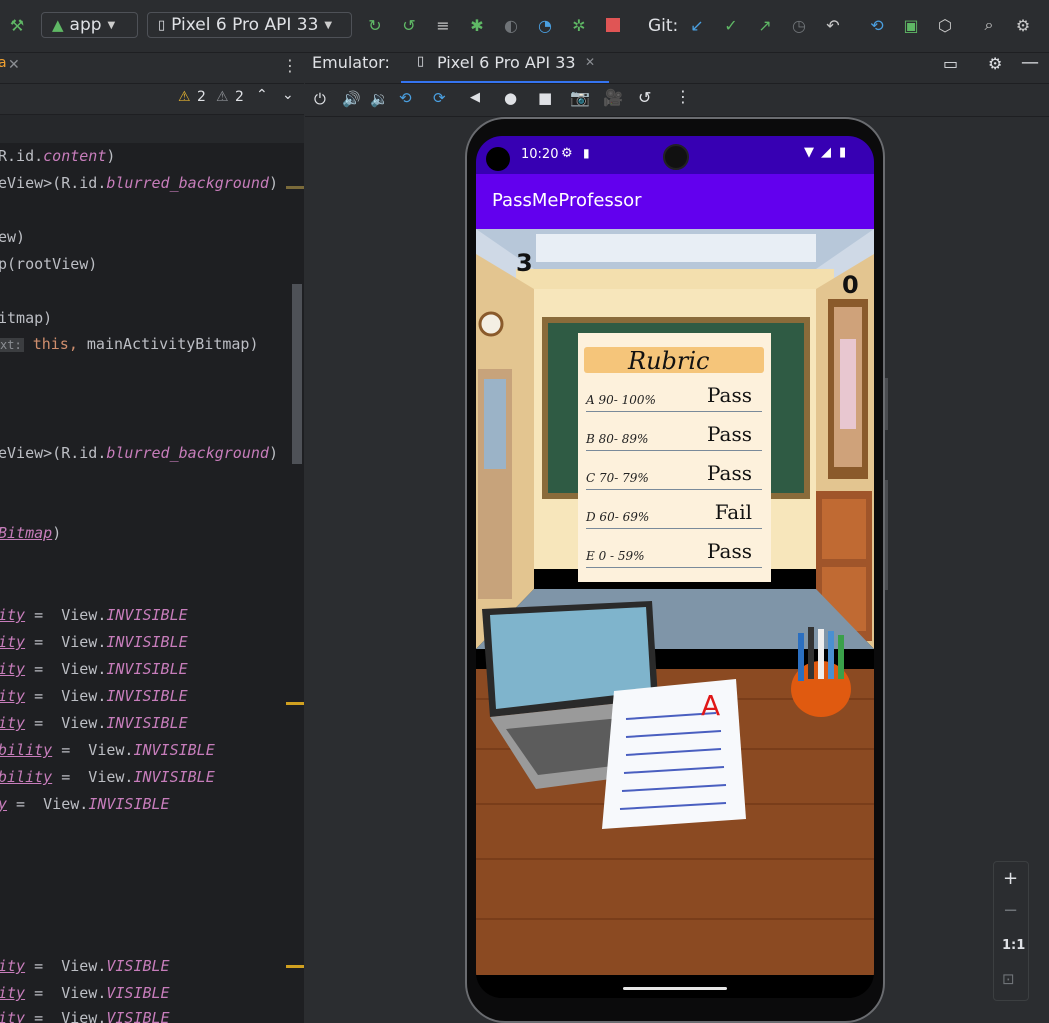 Image resolution: width=1049 pixels, height=1023 pixels. What do you see at coordinates (57, 156) in the screenshot?
I see `code-line: R.id.content)` at bounding box center [57, 156].